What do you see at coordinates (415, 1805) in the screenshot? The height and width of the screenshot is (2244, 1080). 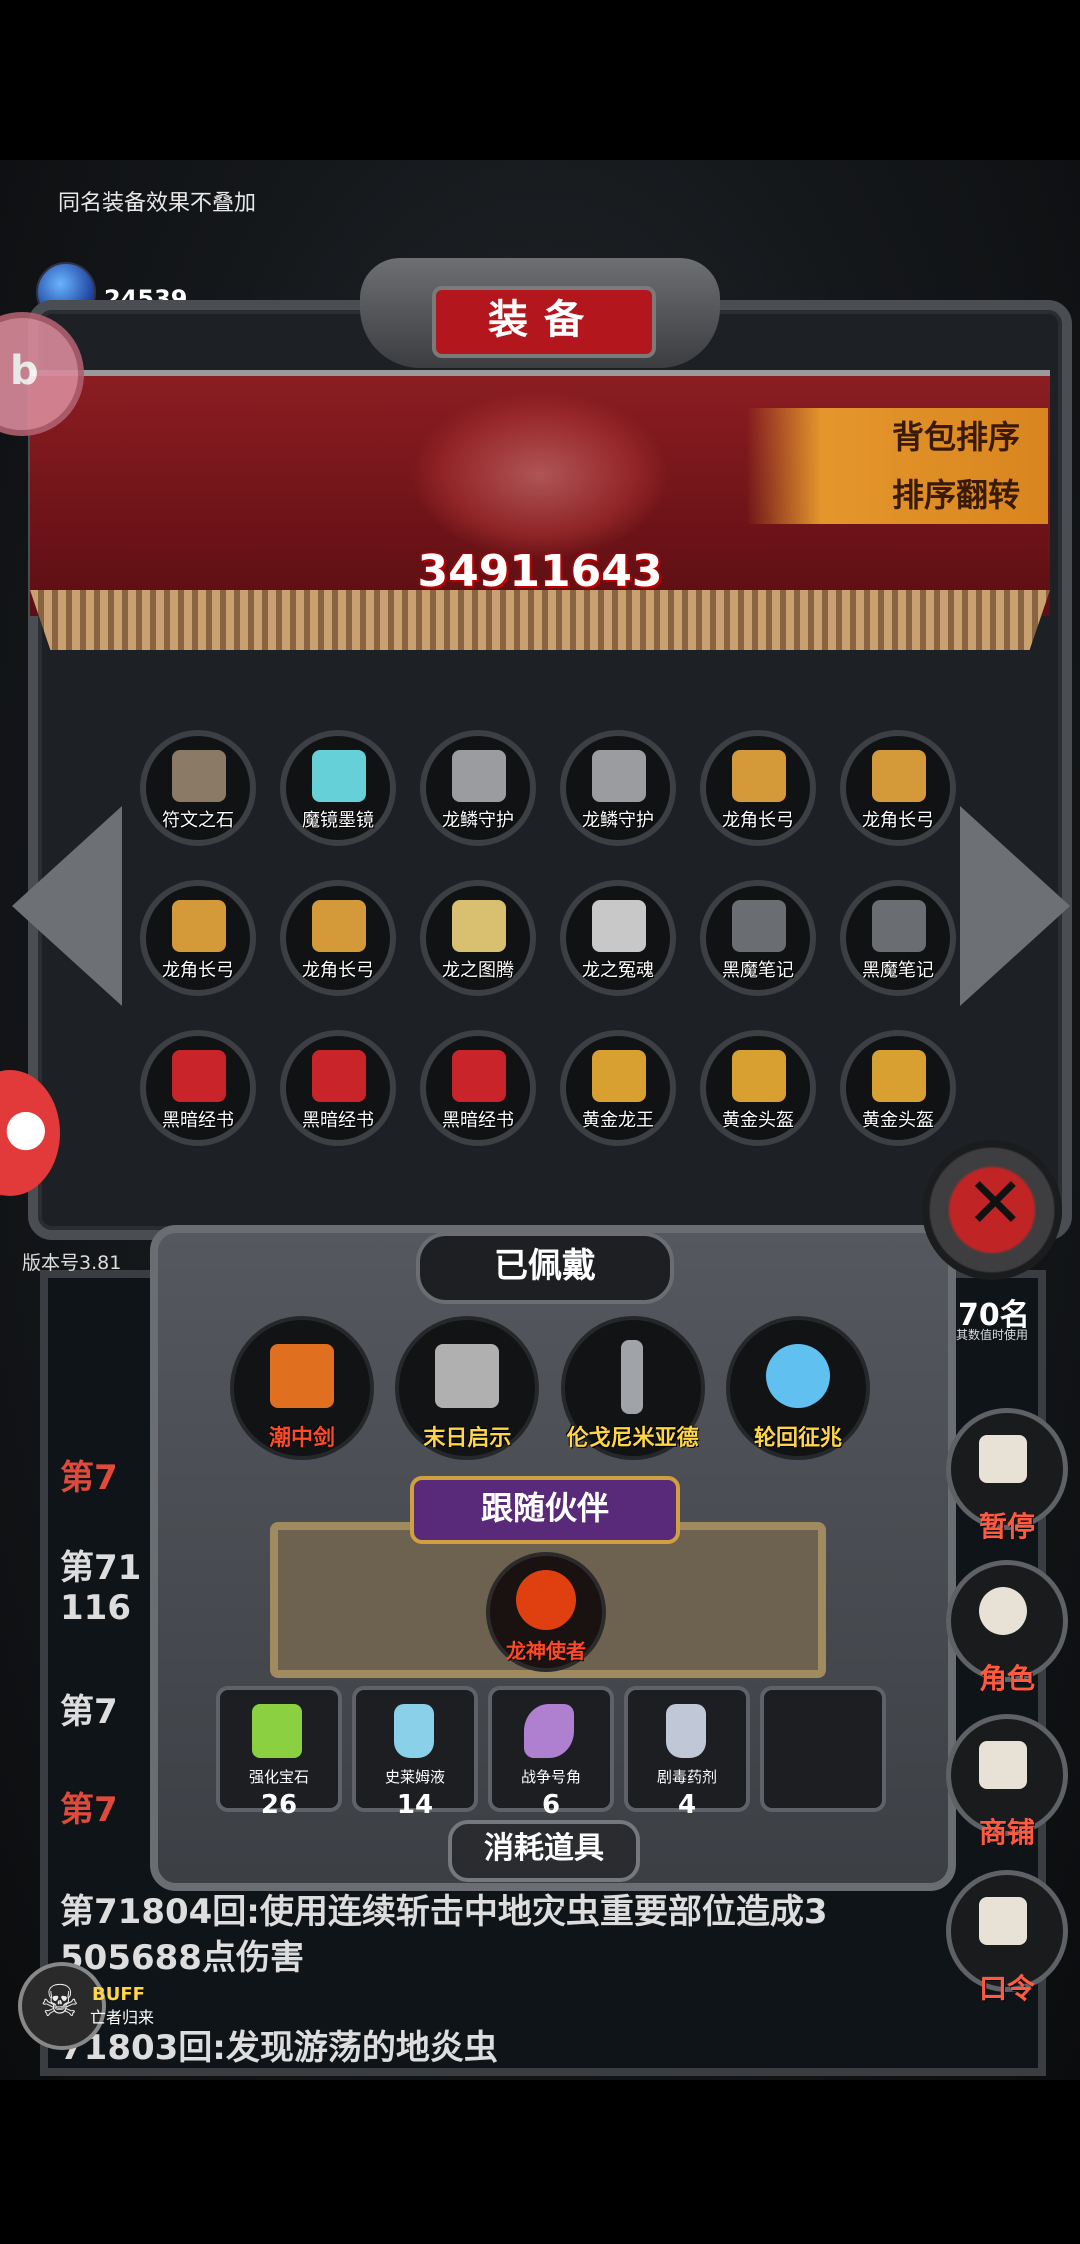 I see `consumable-count: 14` at bounding box center [415, 1805].